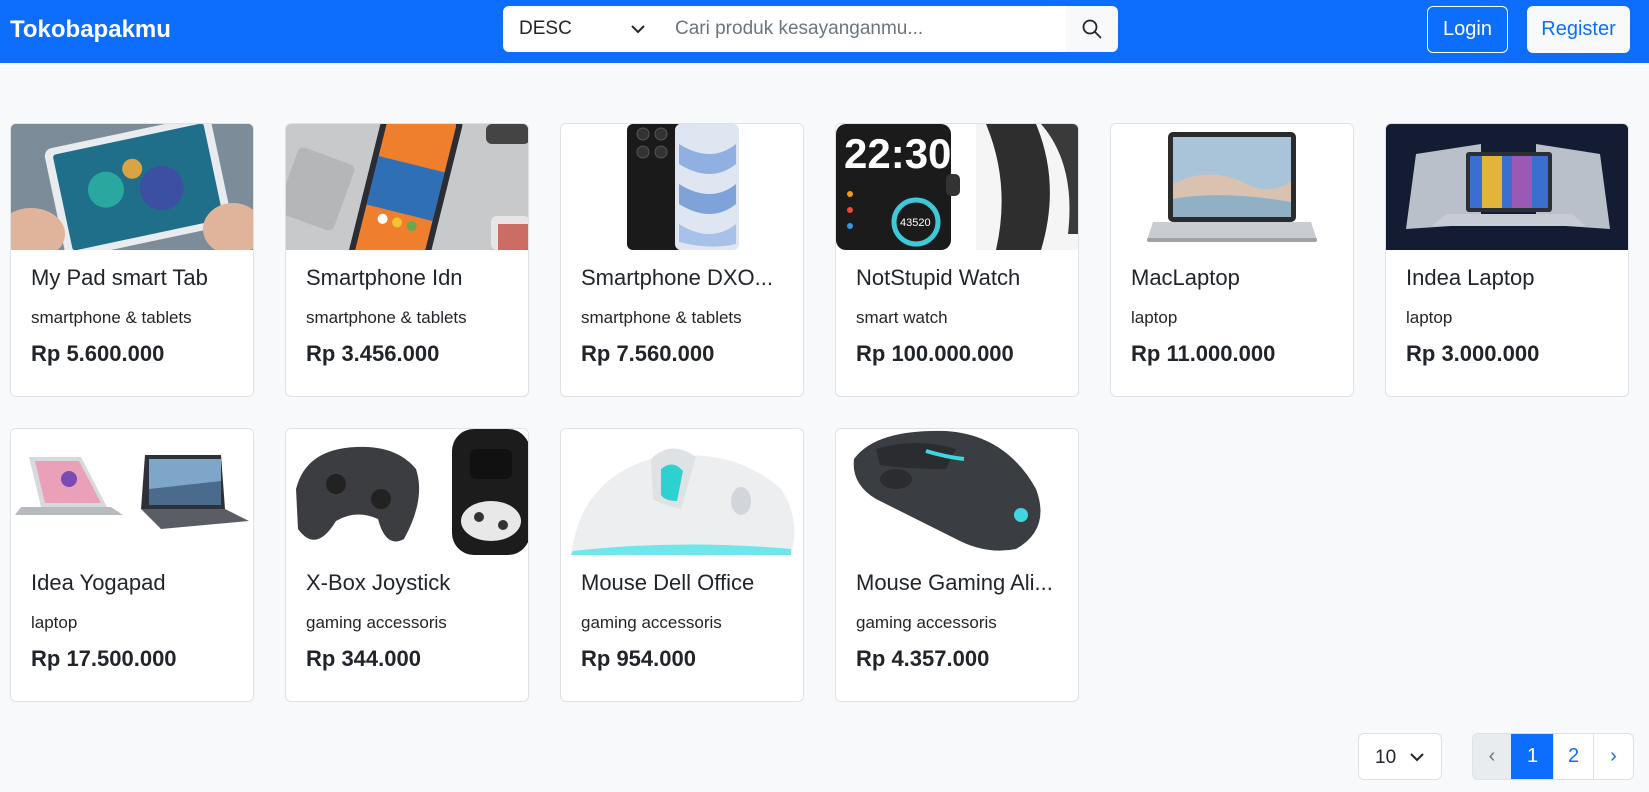 This screenshot has width=1649, height=792. Describe the element at coordinates (1578, 29) in the screenshot. I see `register-button: Register` at that location.